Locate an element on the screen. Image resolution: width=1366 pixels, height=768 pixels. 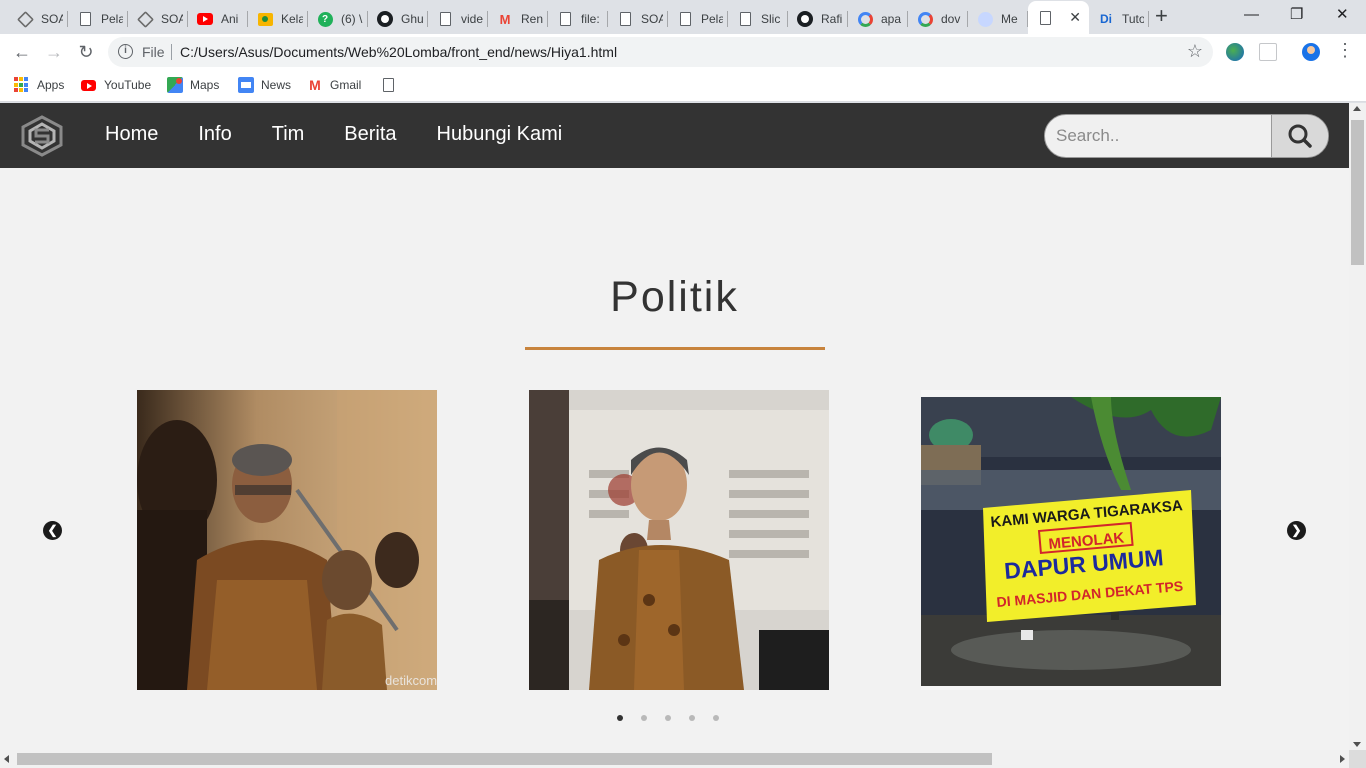
scrollbar-corner is located at coordinates (1357, 759).